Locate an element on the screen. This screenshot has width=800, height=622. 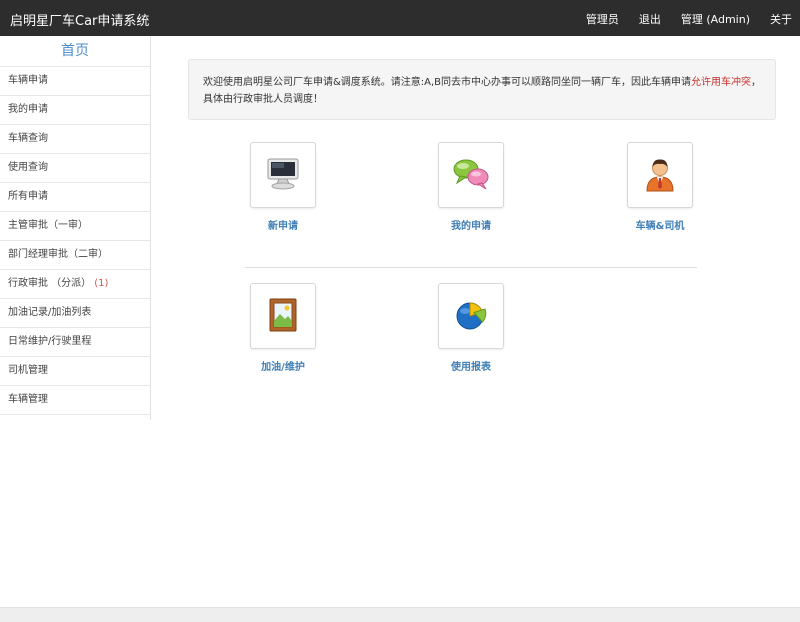
sidebar-item-label: 所有申请 is located at coordinates (28, 196).